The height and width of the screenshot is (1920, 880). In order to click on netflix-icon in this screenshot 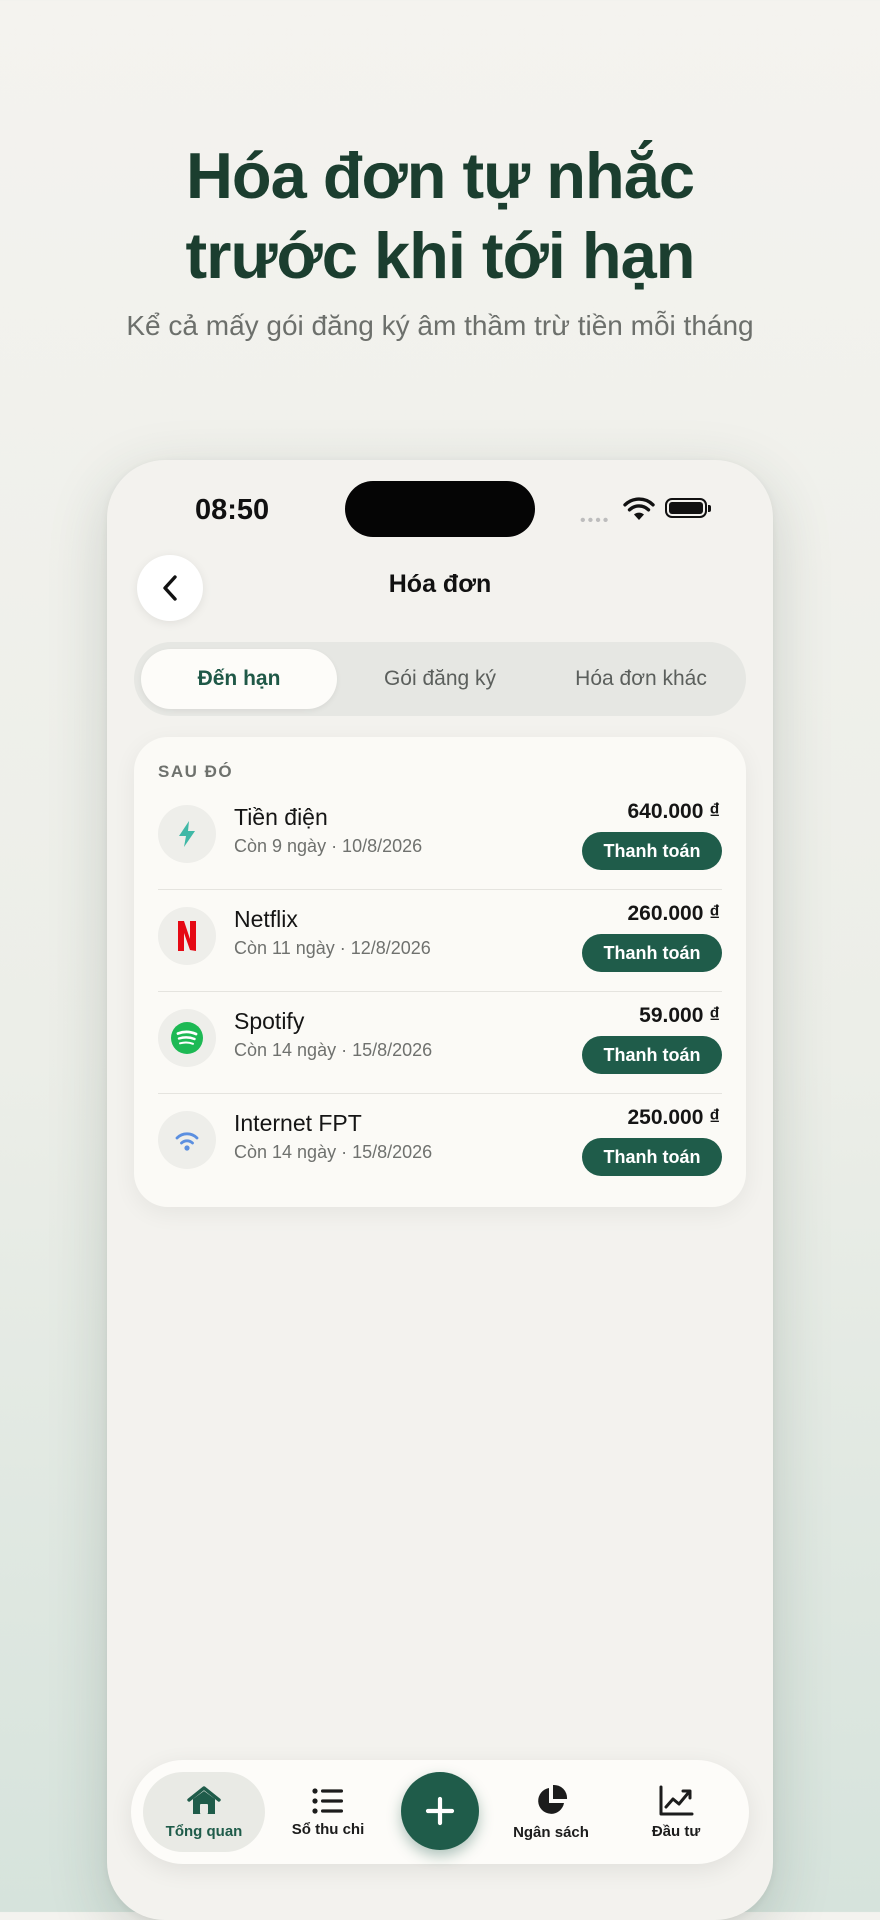, I will do `click(187, 936)`.